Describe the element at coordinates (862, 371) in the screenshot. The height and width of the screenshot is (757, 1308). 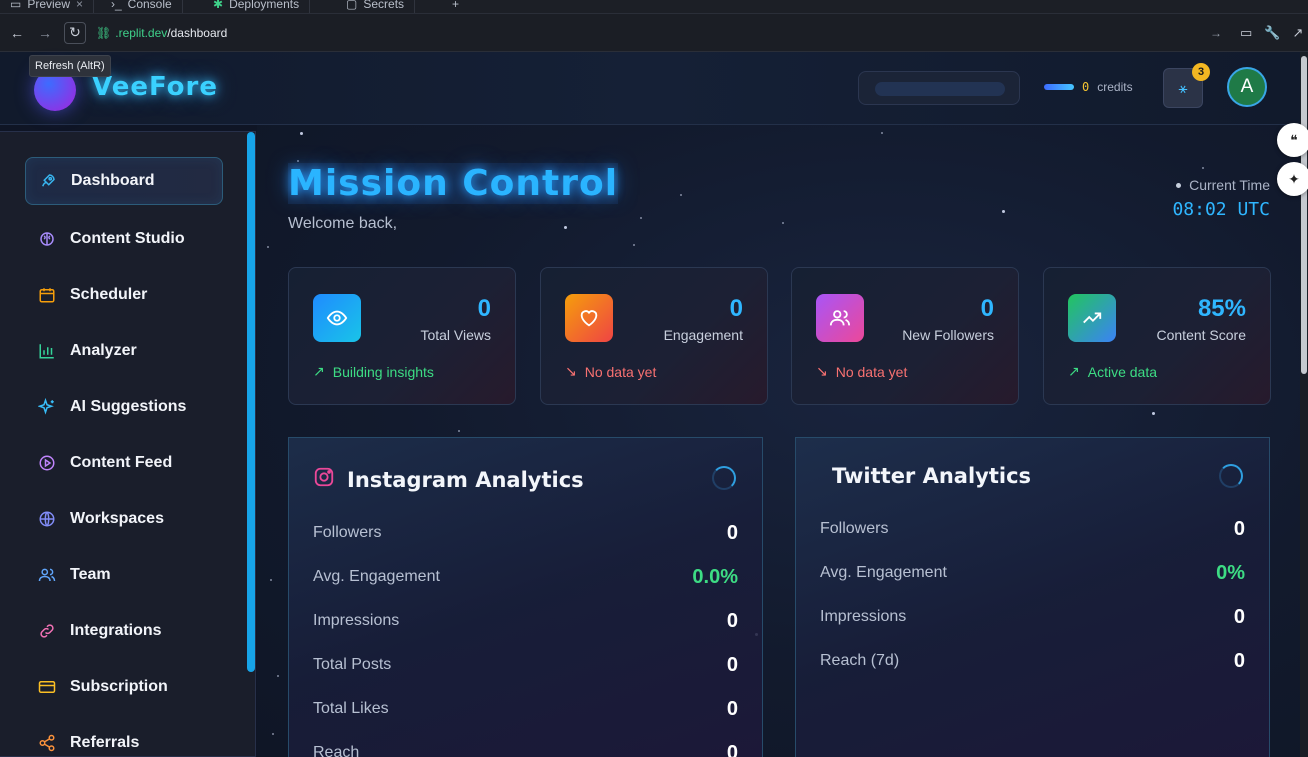
I see `stat-trend: ↘ No data yet` at that location.